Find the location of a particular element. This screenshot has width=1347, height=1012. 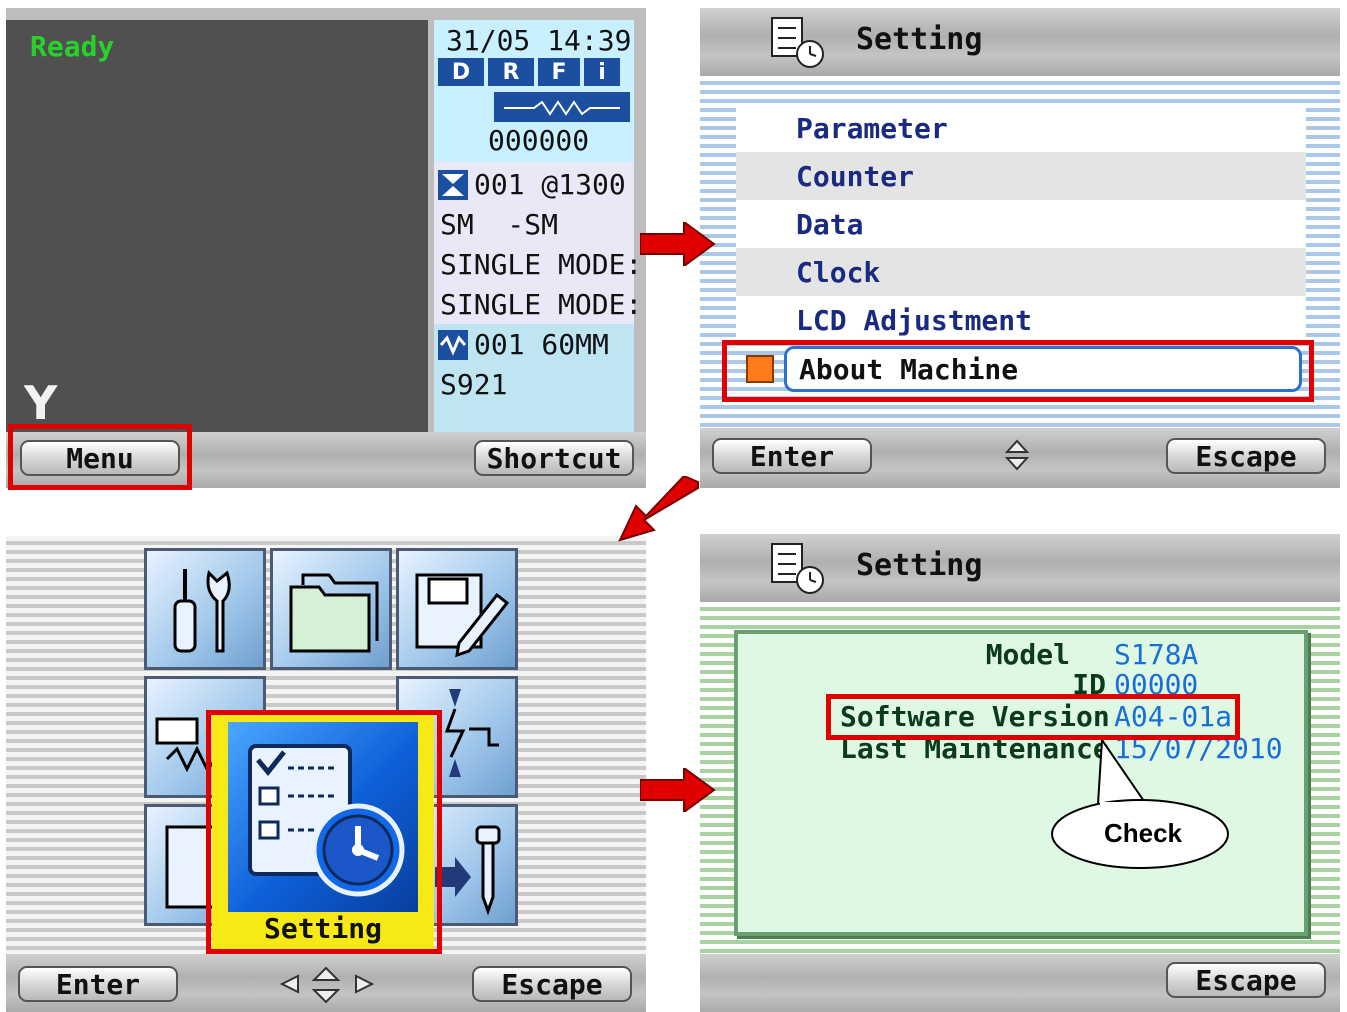

up-down-icon is located at coordinates (1017, 455).